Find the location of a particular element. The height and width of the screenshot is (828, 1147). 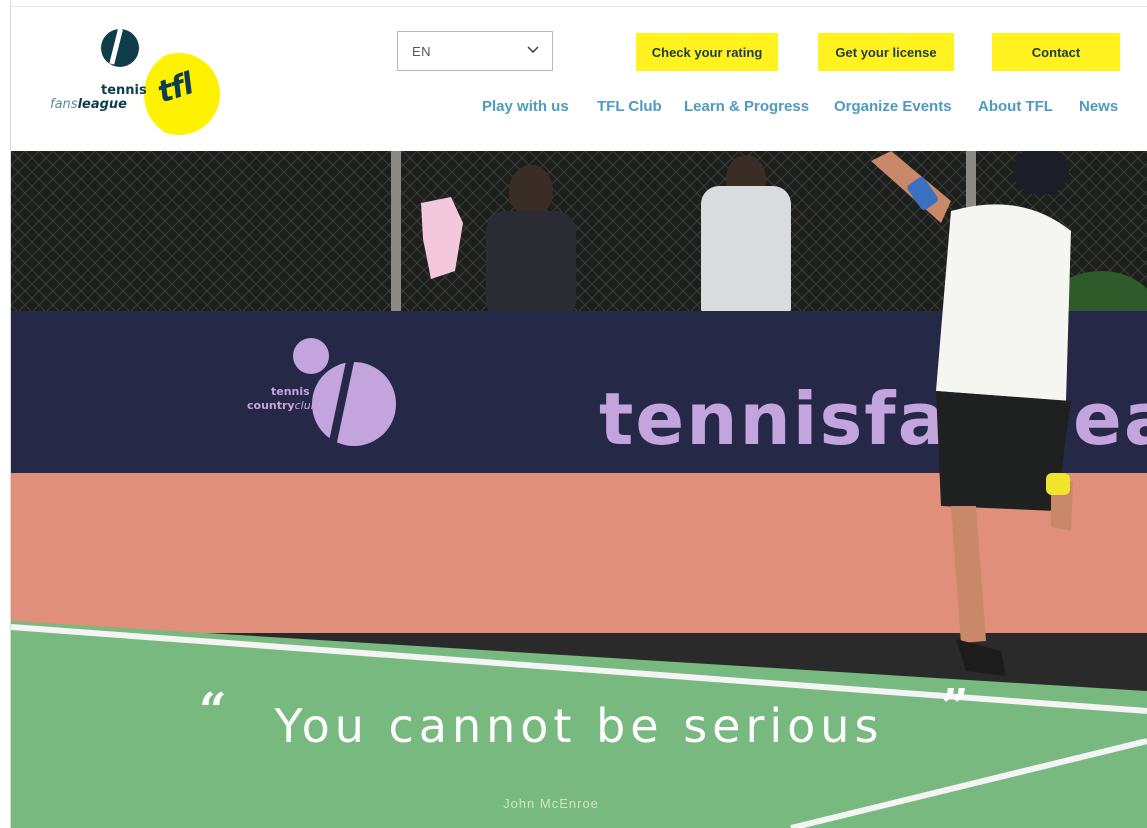

nav-organize-events: Organize Events is located at coordinates (893, 106).